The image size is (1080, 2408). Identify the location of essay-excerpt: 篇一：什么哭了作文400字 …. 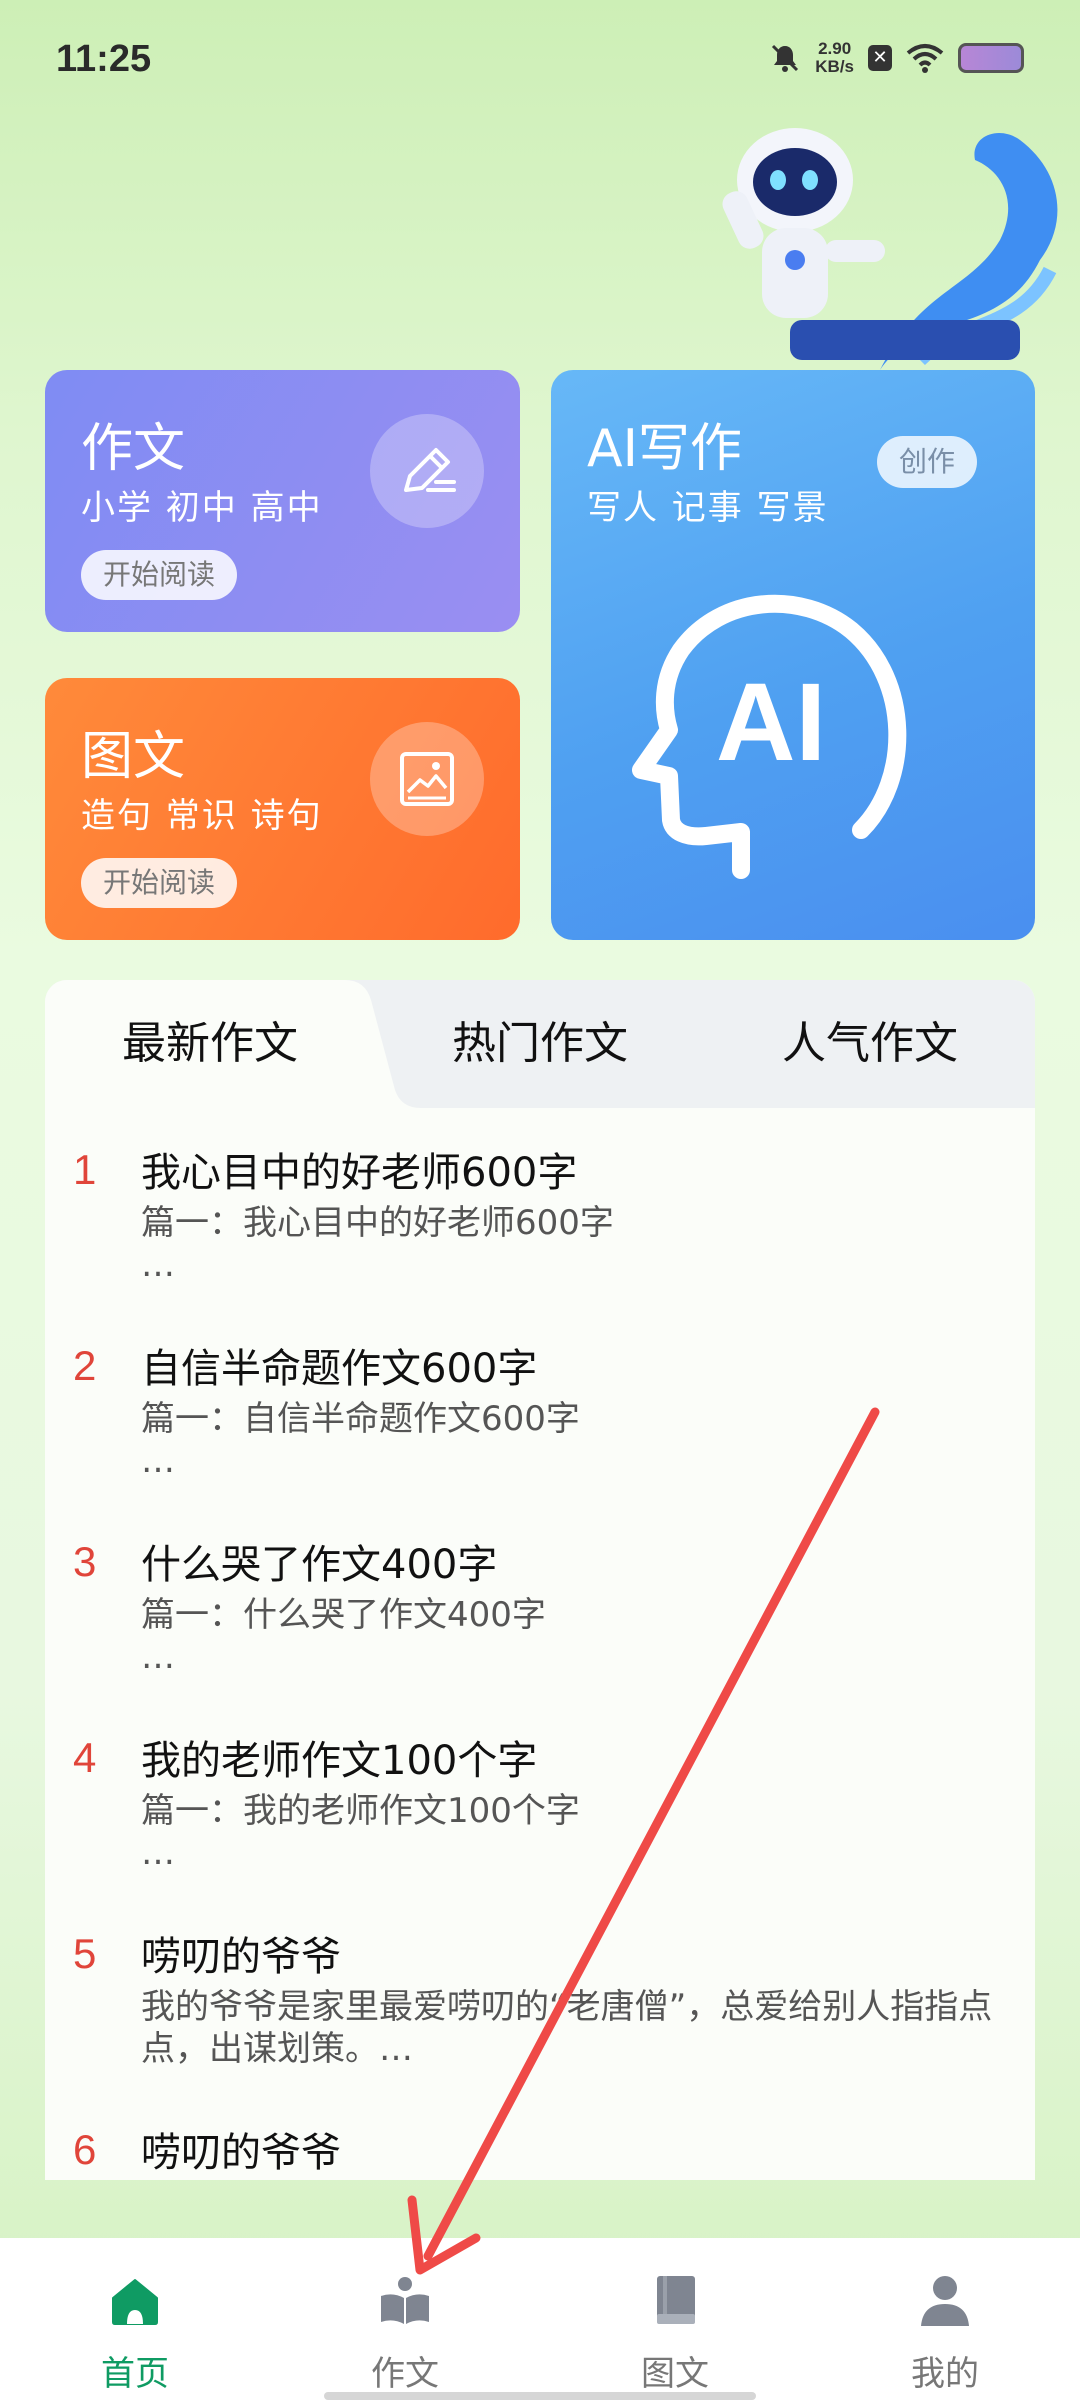
(343, 1636).